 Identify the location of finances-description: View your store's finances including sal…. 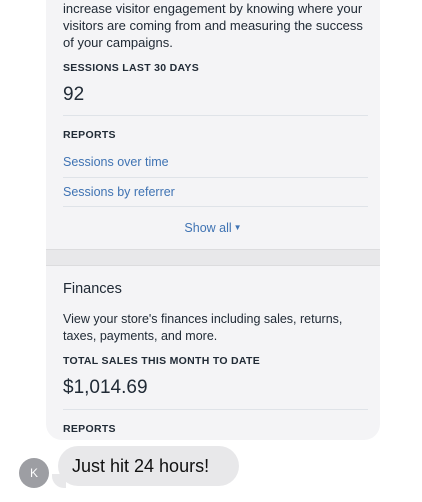
(203, 327).